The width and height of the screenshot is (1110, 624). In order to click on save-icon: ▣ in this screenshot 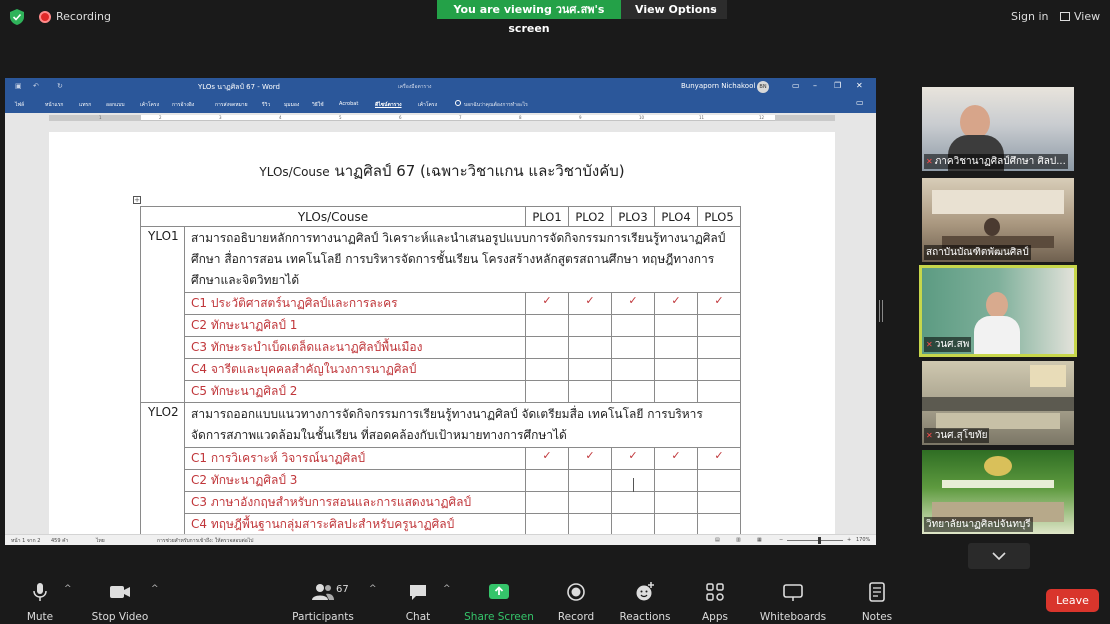, I will do `click(18, 86)`.